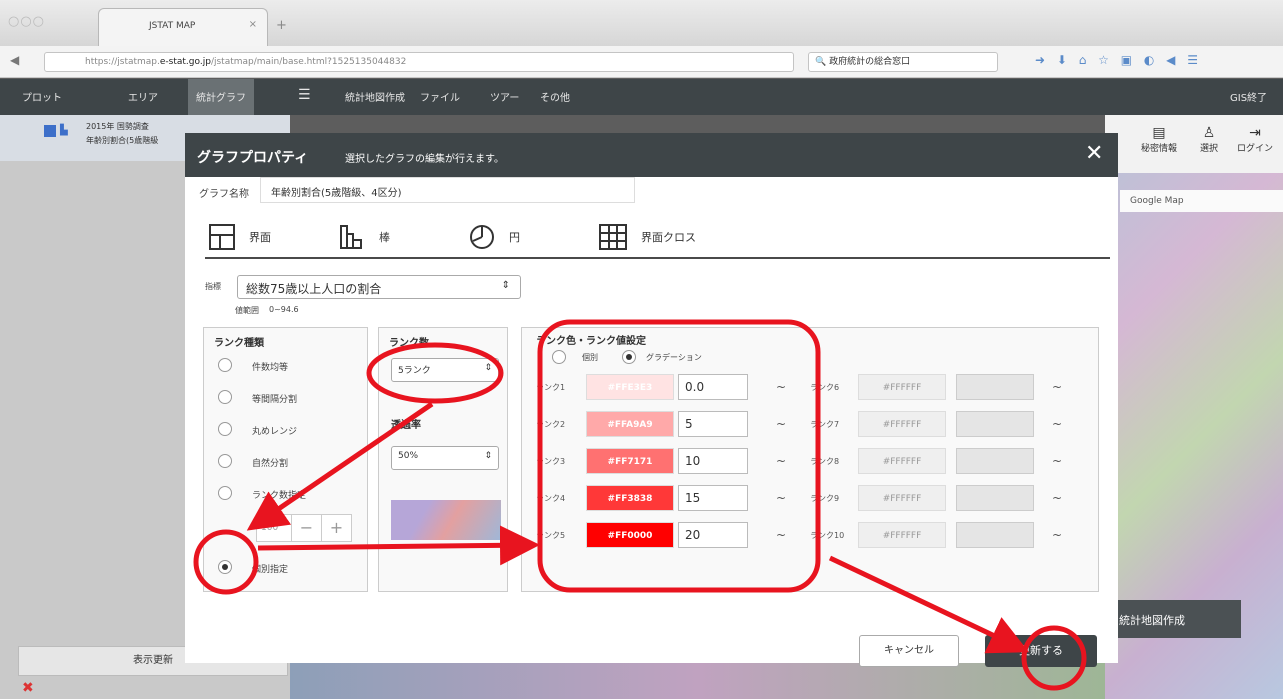 This screenshot has width=1283, height=699. What do you see at coordinates (1054, 658) in the screenshot?
I see `annotation-update` at bounding box center [1054, 658].